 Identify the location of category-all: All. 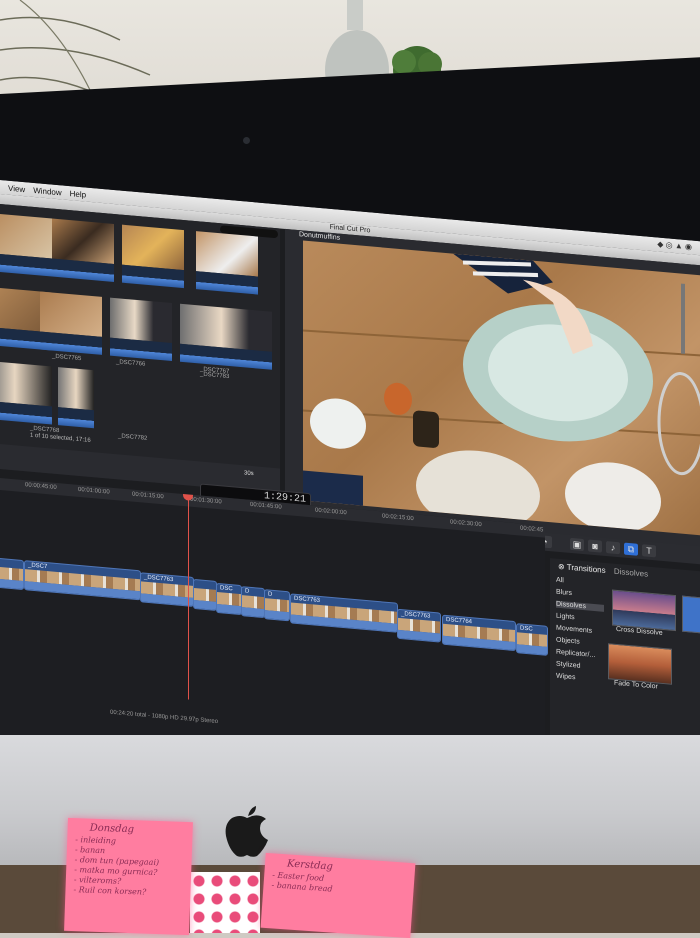
(580, 582).